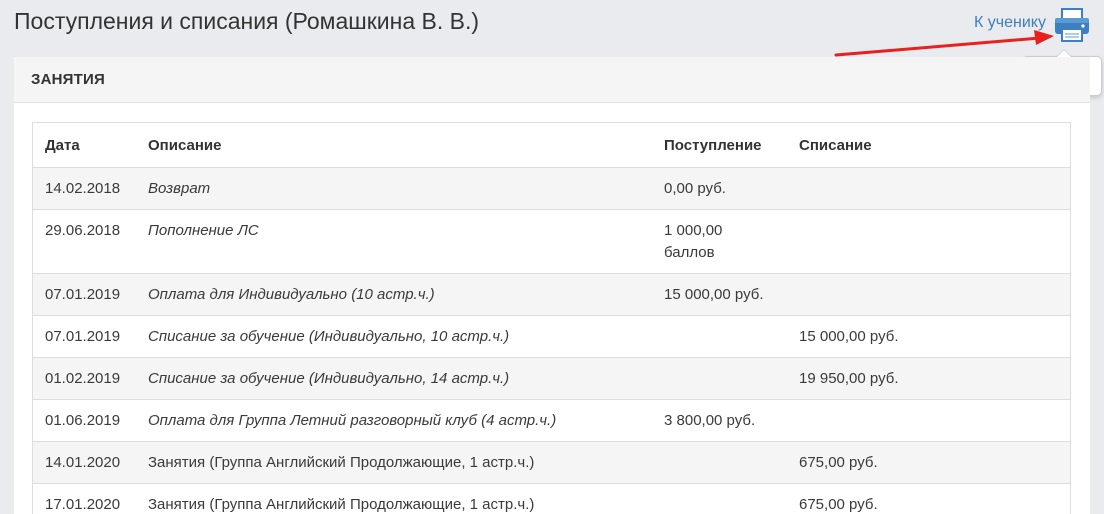 This screenshot has height=514, width=1104. I want to click on printer-icon, so click(1072, 25).